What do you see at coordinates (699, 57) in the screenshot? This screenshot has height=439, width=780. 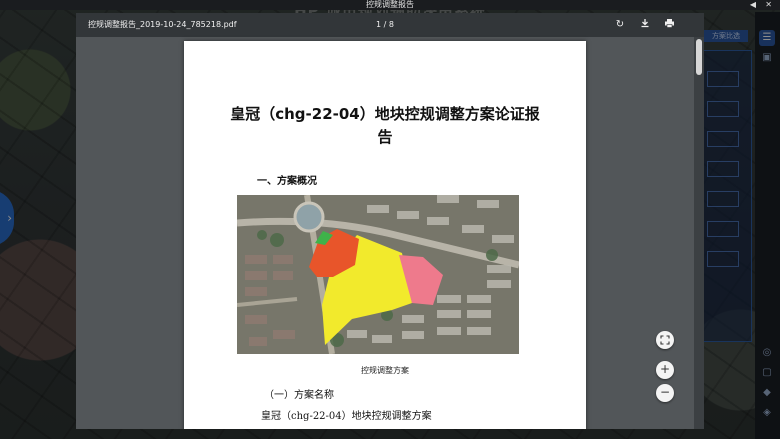 I see `scrollbar-thumb` at bounding box center [699, 57].